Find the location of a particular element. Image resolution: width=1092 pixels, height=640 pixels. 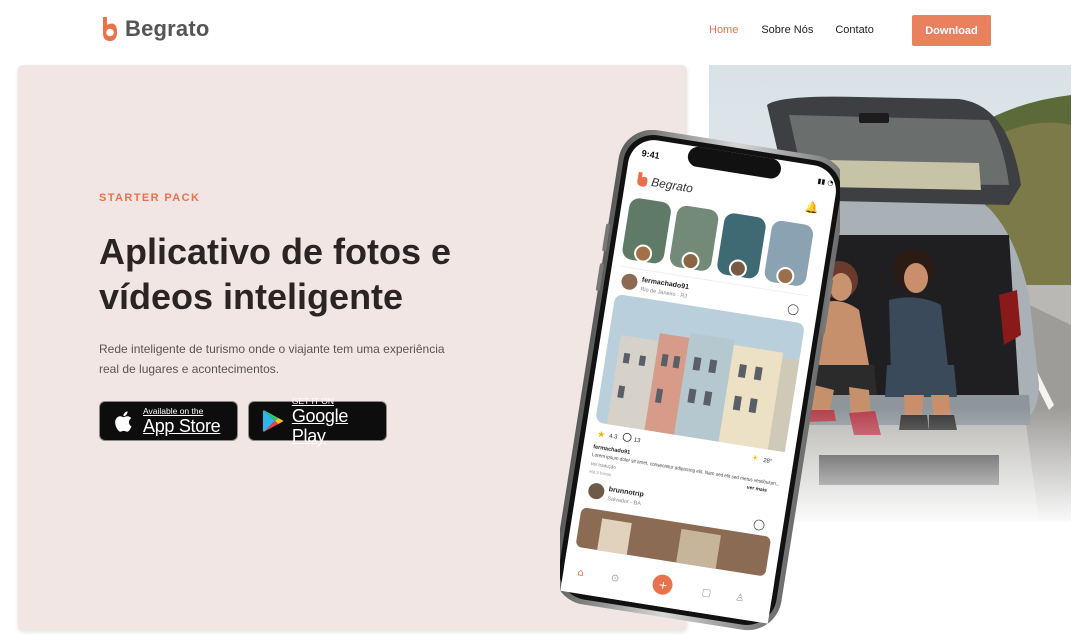

main-nav: Home Sobre Nós Contato is located at coordinates (791, 30).